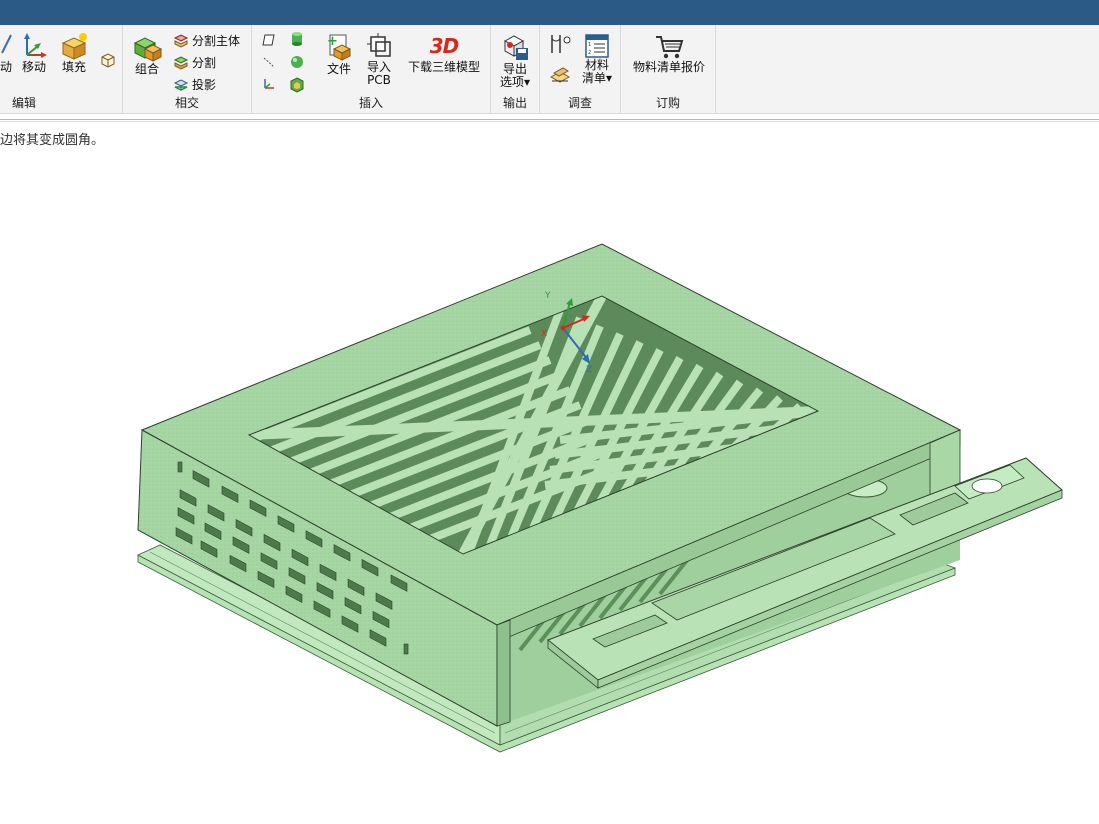  I want to click on line-icon, so click(269, 62).